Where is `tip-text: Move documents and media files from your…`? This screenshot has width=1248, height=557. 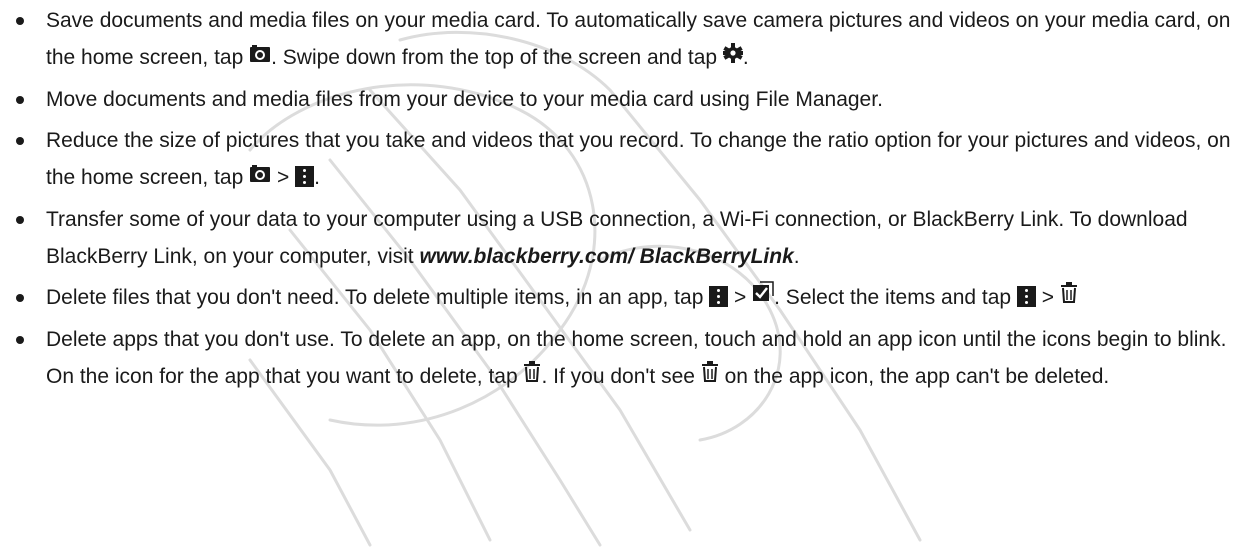 tip-text: Move documents and media files from your… is located at coordinates (464, 99).